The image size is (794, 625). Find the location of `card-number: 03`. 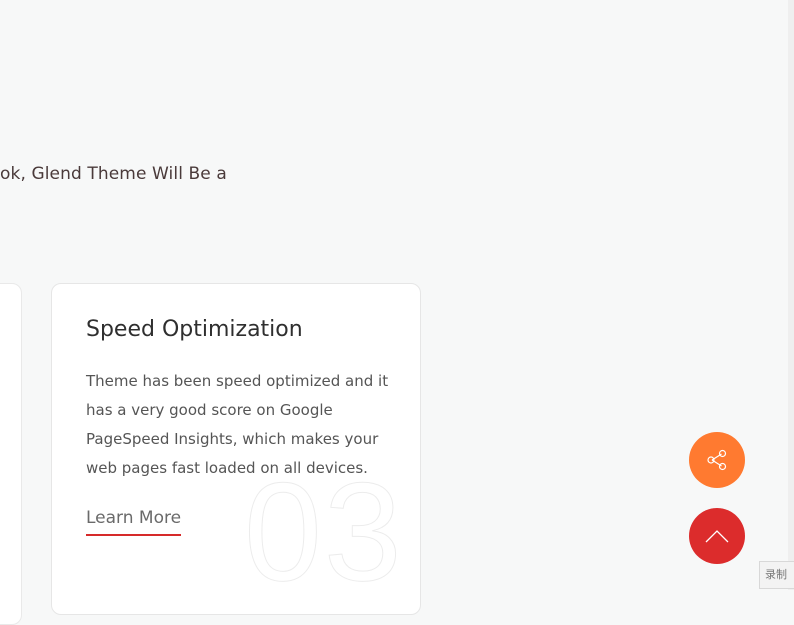

card-number: 03 is located at coordinates (324, 531).